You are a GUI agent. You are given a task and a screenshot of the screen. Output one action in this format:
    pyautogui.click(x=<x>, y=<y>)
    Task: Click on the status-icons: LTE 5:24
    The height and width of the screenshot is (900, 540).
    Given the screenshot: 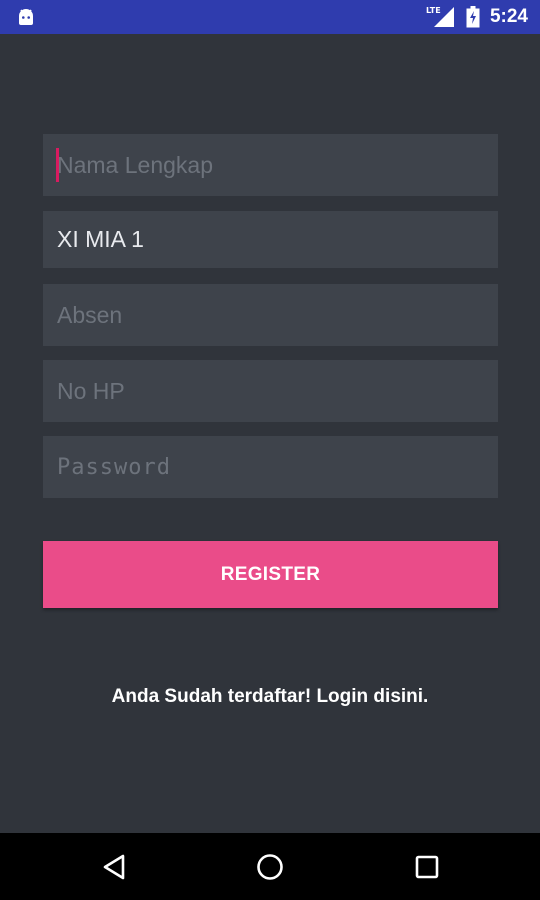 What is the action you would take?
    pyautogui.click(x=476, y=17)
    